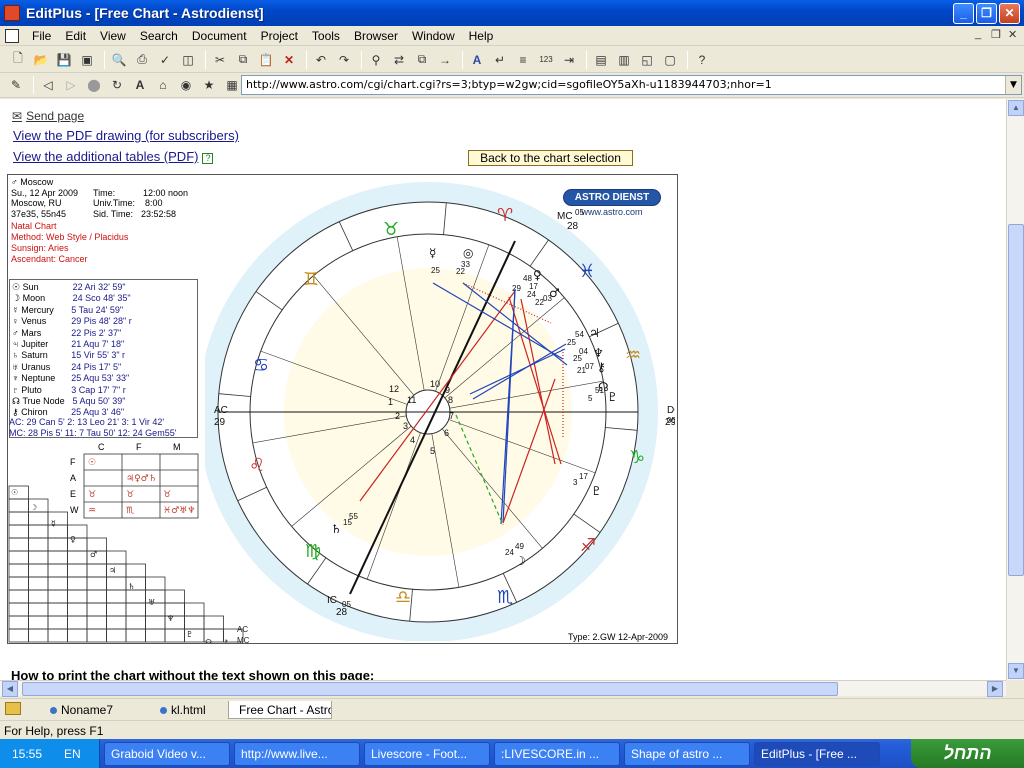 The height and width of the screenshot is (768, 1024). What do you see at coordinates (550, 158) in the screenshot?
I see `back-to-chart-selection-button: Back to the chart selection` at bounding box center [550, 158].